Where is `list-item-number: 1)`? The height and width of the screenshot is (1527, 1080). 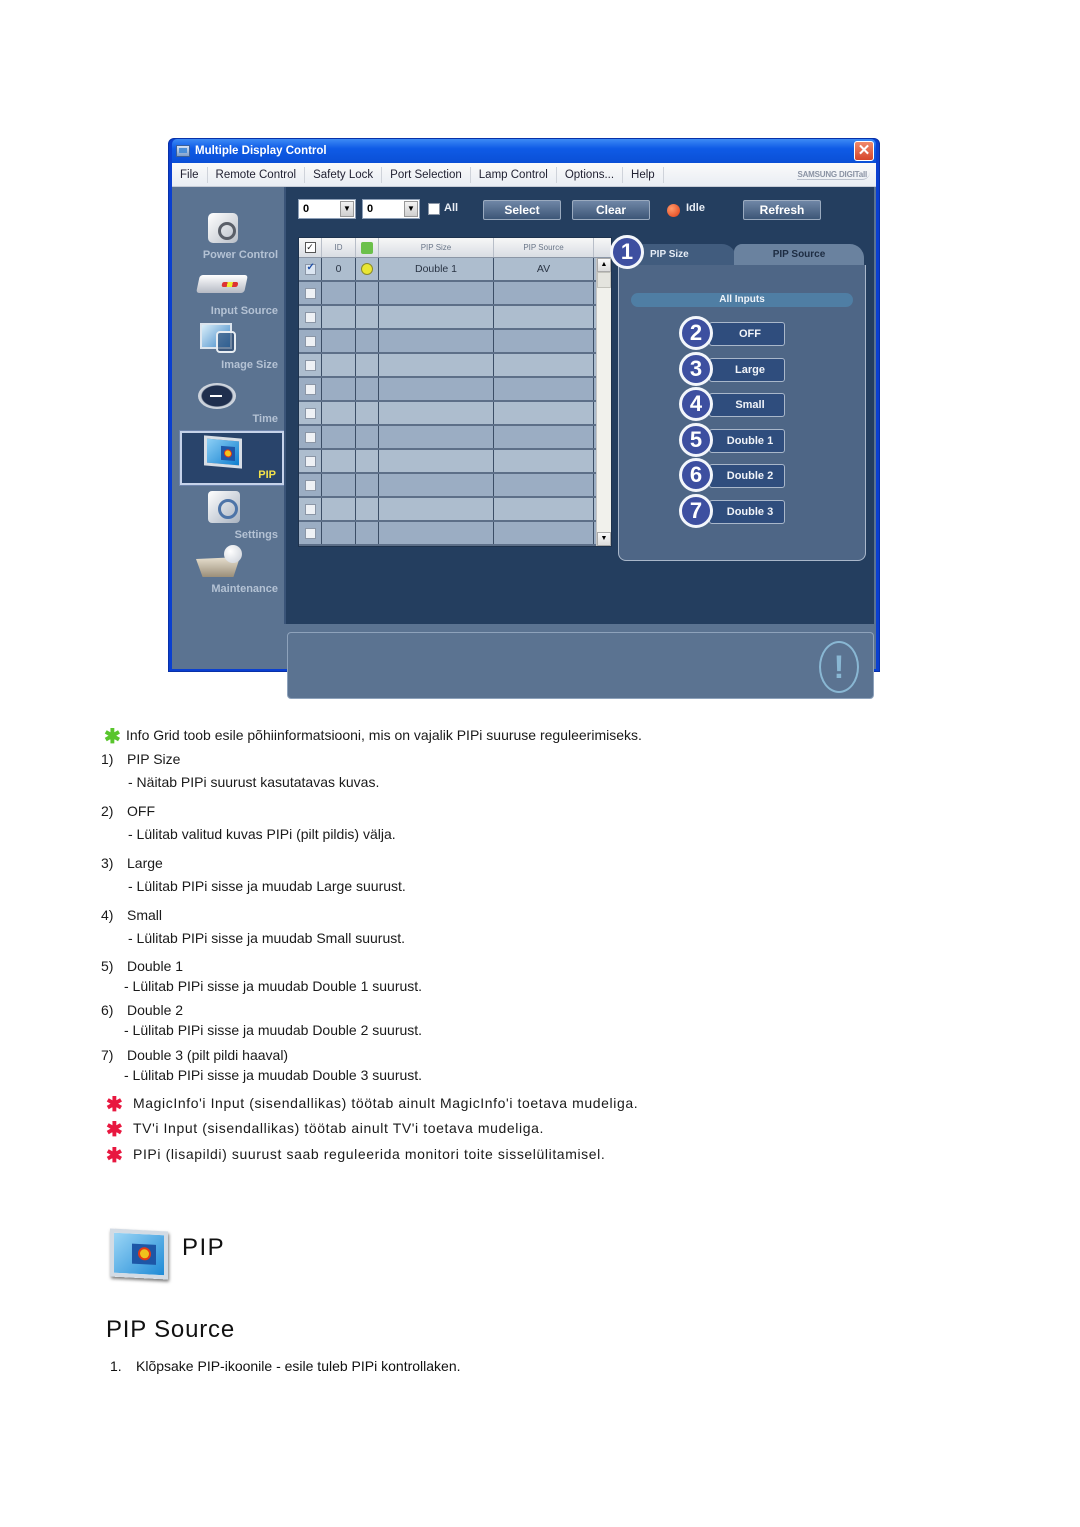
list-item-number: 1) is located at coordinates (107, 759).